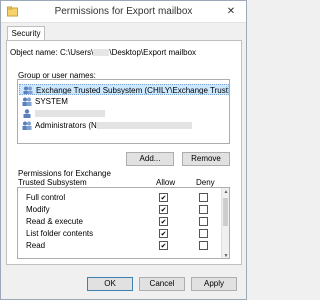 This screenshot has width=320, height=300. I want to click on permission-name: Full control, so click(46, 197).